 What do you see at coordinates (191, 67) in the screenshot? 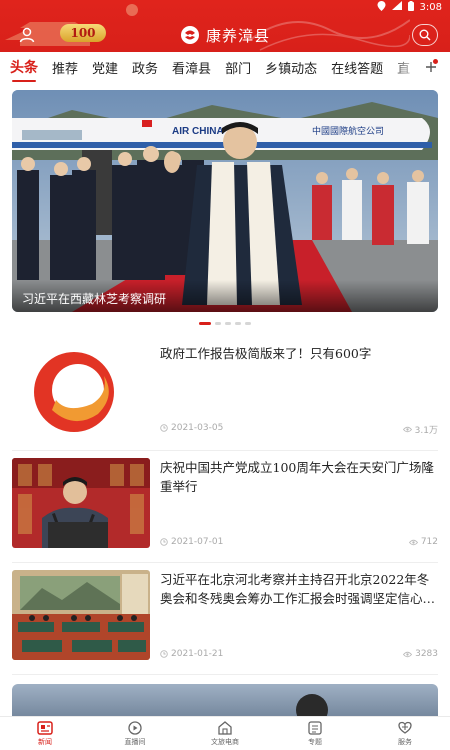
I see `tab-zhangxian: 看漳县` at bounding box center [191, 67].